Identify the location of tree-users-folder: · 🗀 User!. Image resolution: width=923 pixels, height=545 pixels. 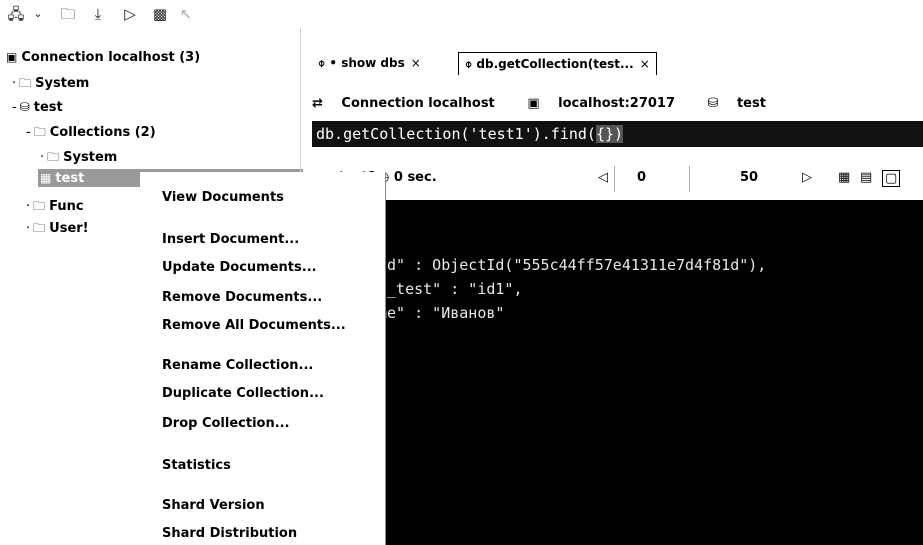
(57, 228).